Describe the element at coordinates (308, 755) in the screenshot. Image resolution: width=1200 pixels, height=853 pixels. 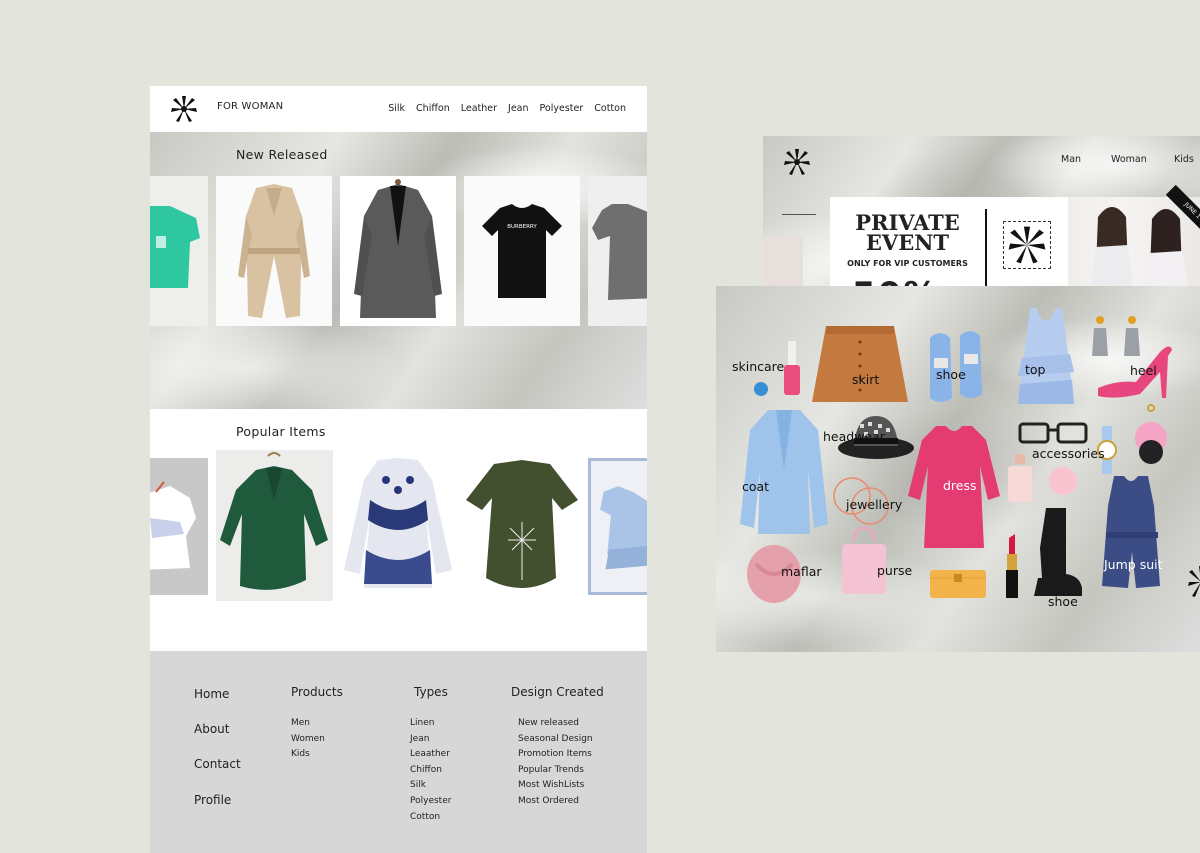
I see `footer-item: Kids` at that location.